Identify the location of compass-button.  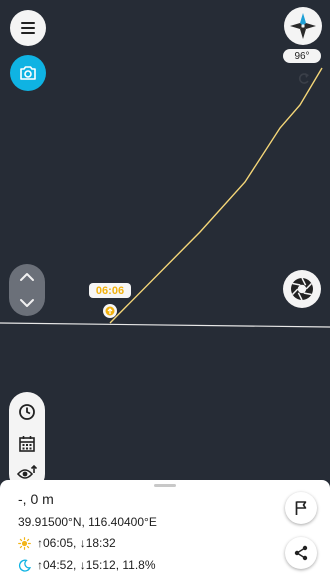
(303, 26).